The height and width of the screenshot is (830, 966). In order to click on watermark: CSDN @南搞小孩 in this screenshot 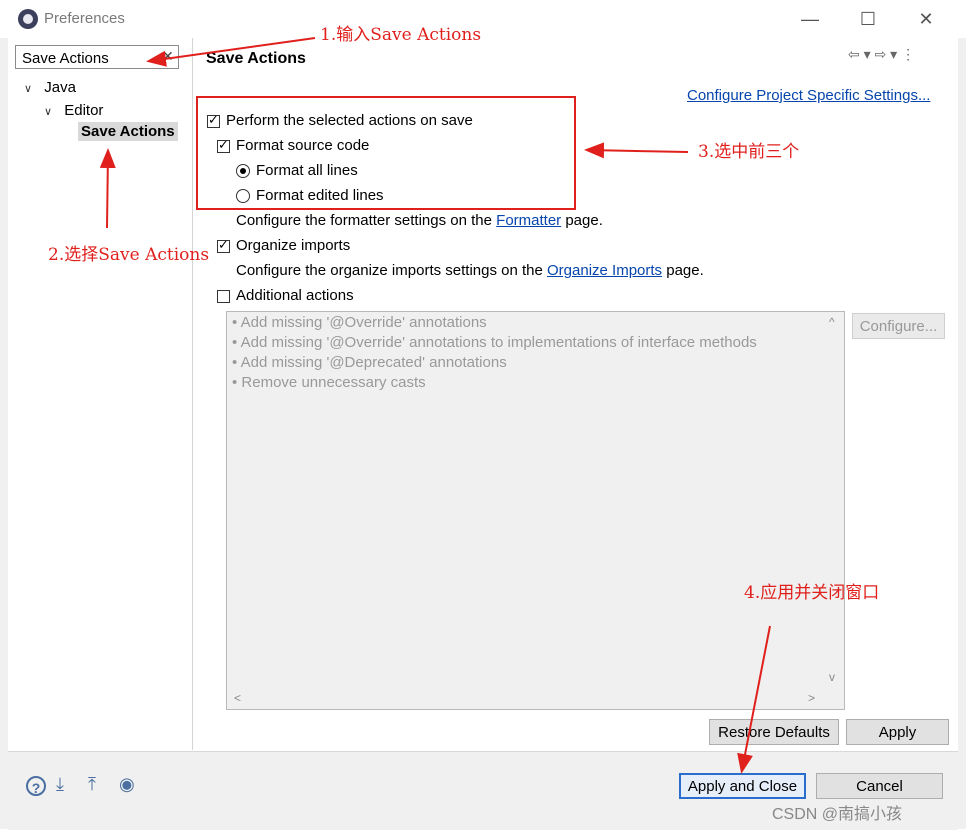, I will do `click(837, 814)`.